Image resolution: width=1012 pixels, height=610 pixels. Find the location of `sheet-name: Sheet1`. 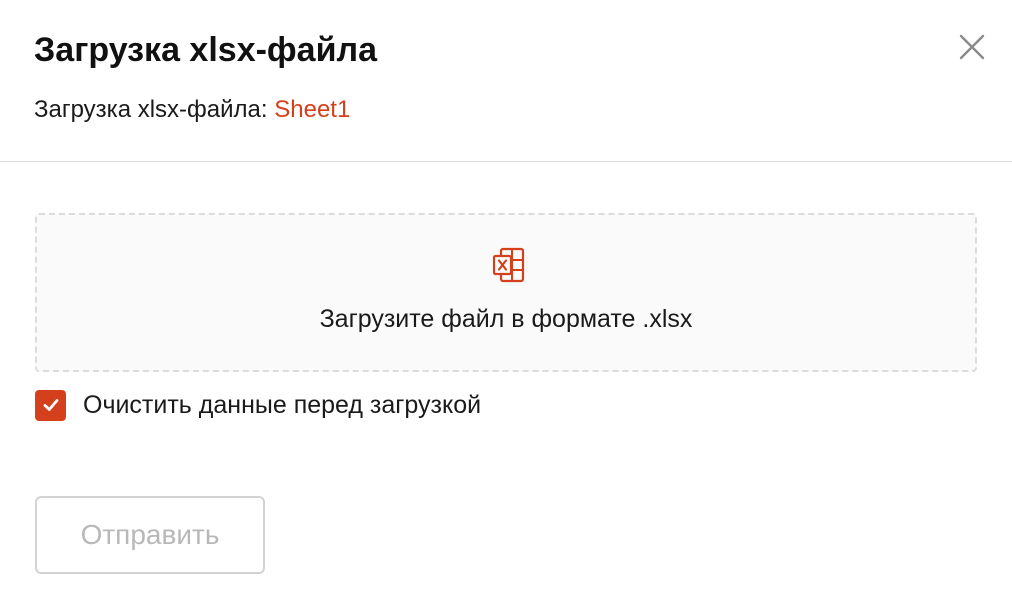

sheet-name: Sheet1 is located at coordinates (312, 109).